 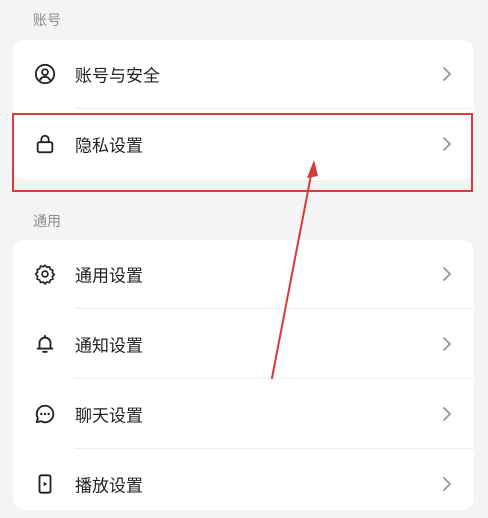 What do you see at coordinates (243, 344) in the screenshot?
I see `settings-item-notification: 通知设置` at bounding box center [243, 344].